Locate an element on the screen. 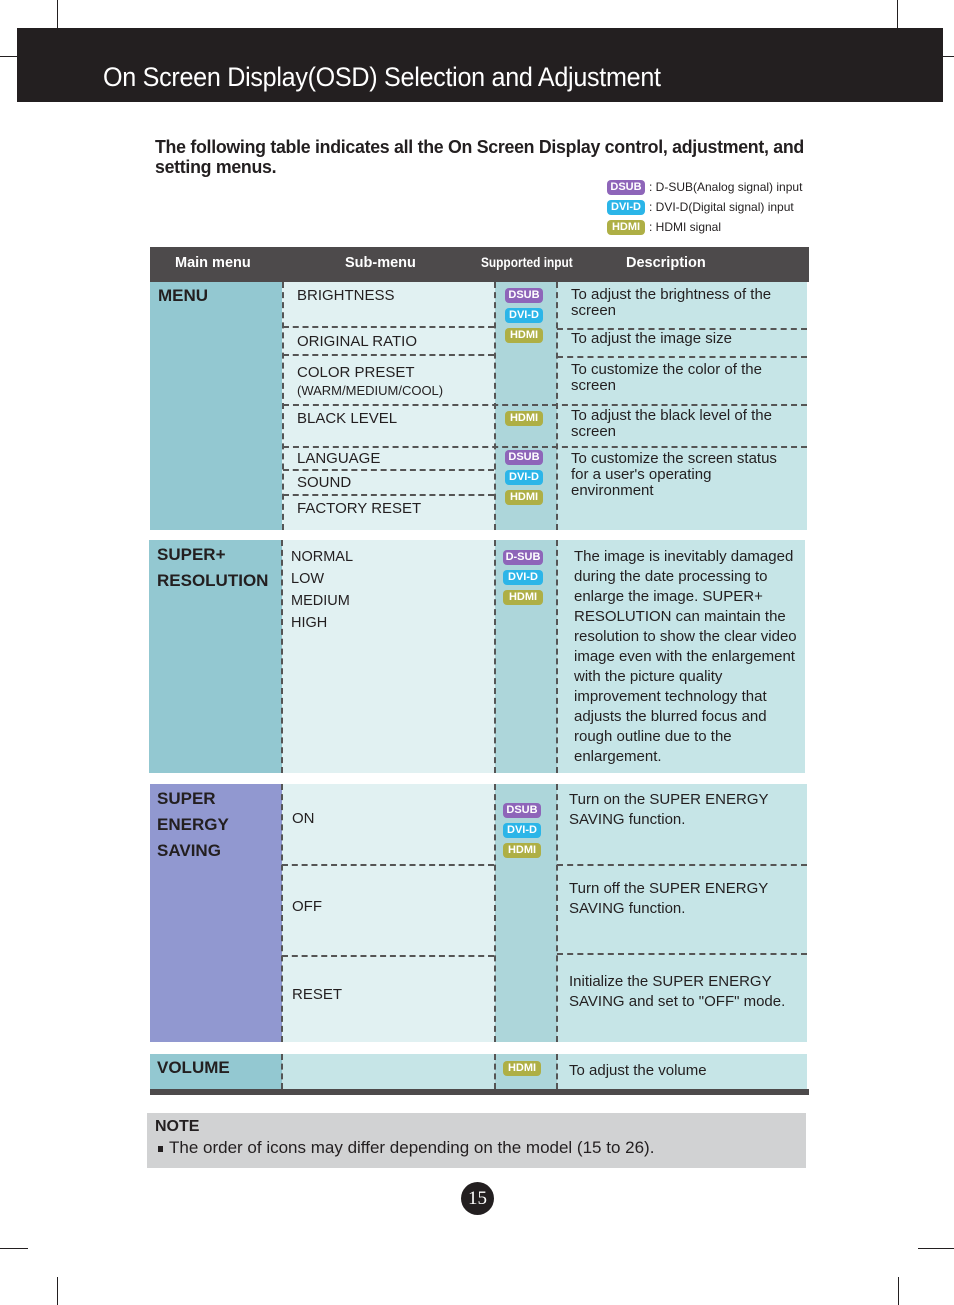  option-medium: MEDIUM is located at coordinates (322, 601).